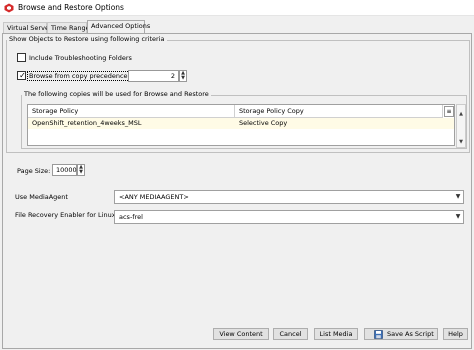 Image resolution: width=474 pixels, height=350 pixels. Describe the element at coordinates (27, 27) in the screenshot. I see `tab-virtual-server: Virtual Server` at that location.